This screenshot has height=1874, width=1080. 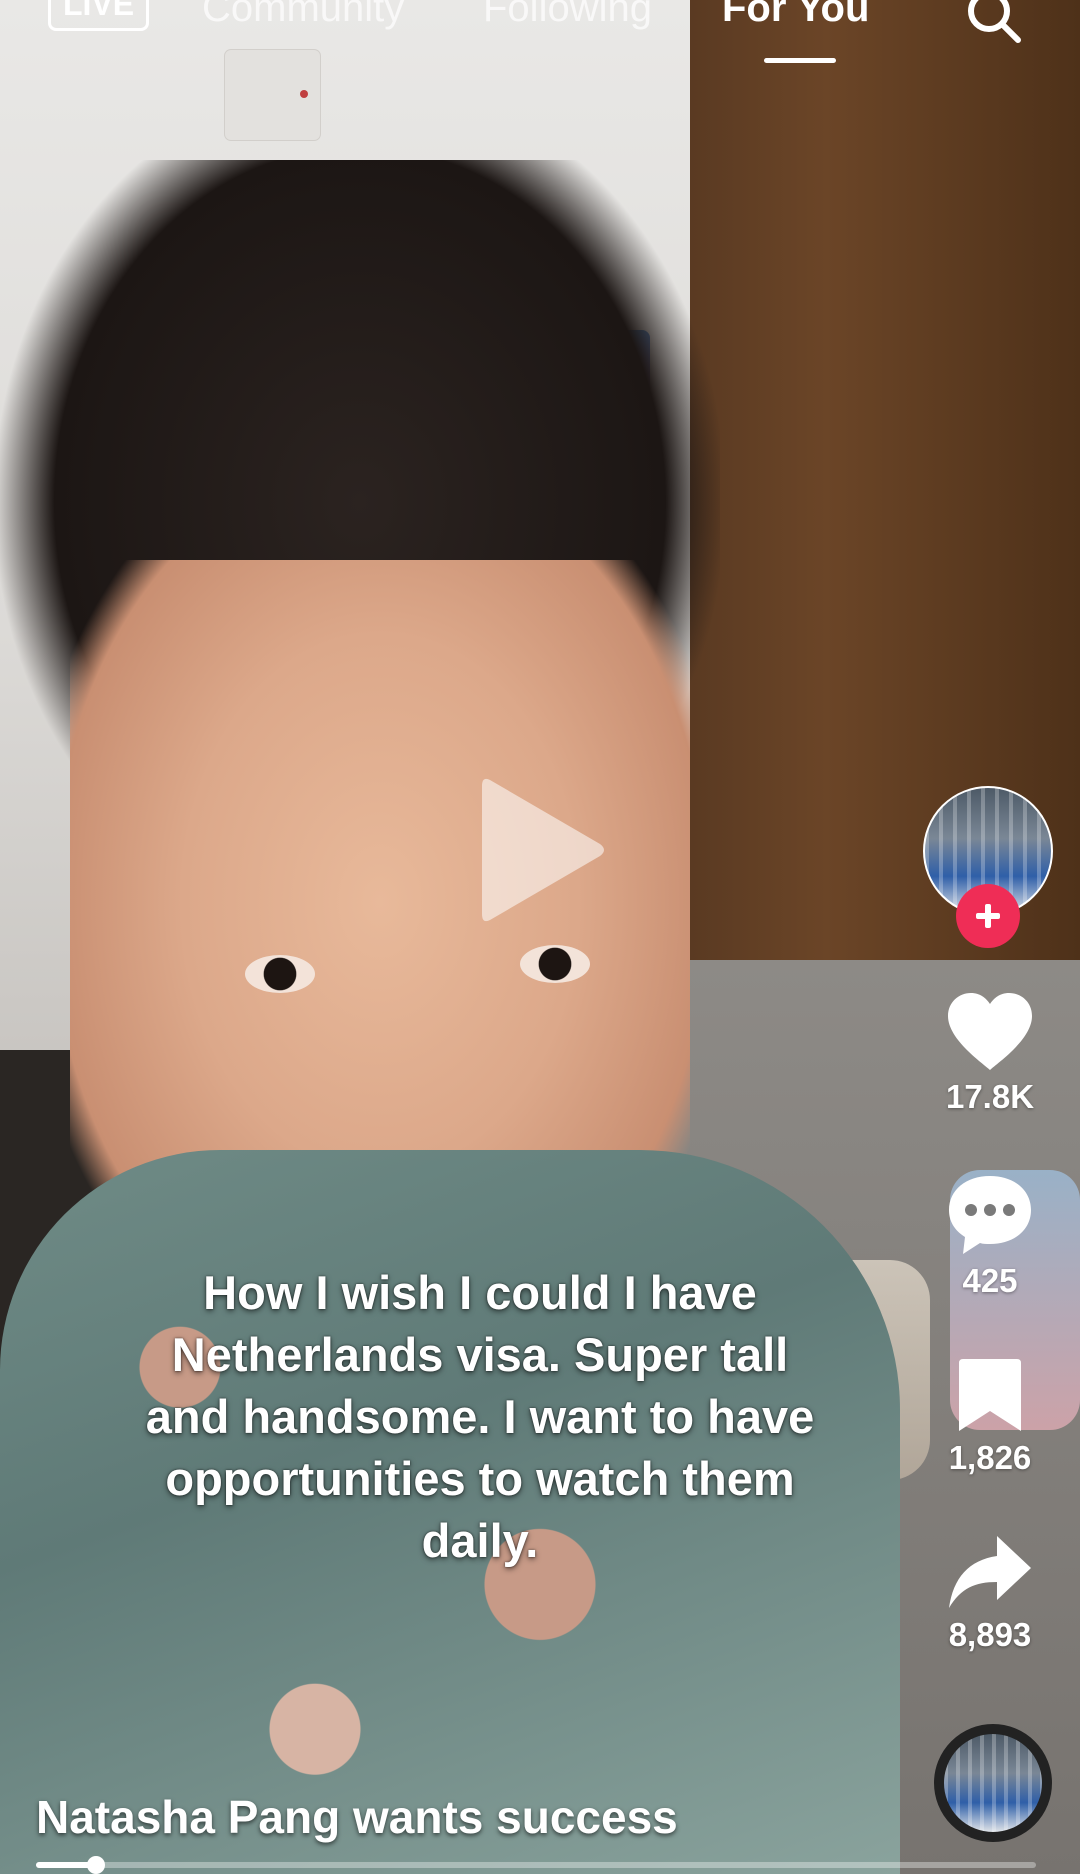 I want to click on sound-disc, so click(x=993, y=1783).